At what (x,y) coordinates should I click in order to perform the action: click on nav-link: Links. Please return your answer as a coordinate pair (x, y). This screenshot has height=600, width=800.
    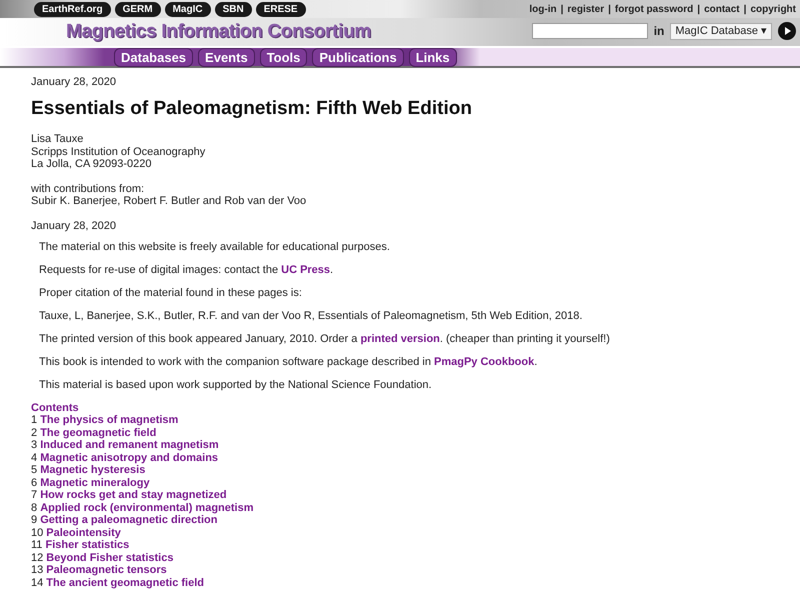
    Looking at the image, I should click on (432, 57).